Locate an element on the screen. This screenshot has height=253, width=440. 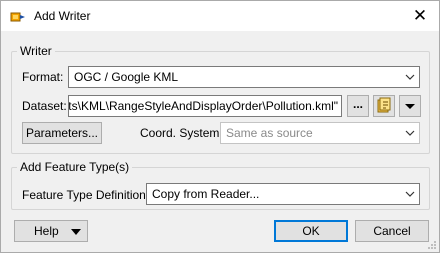
close-icon: ✕ is located at coordinates (420, 15).